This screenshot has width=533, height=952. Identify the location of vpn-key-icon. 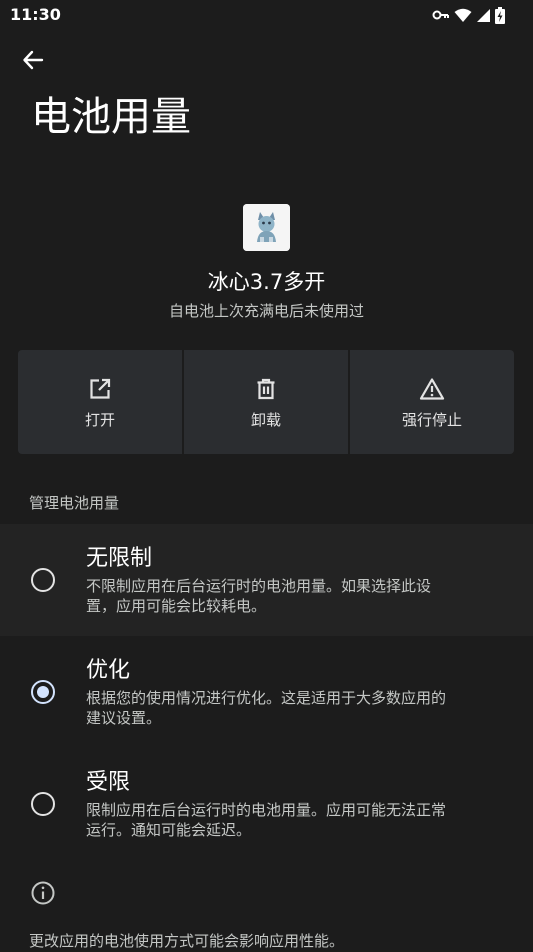
(441, 15).